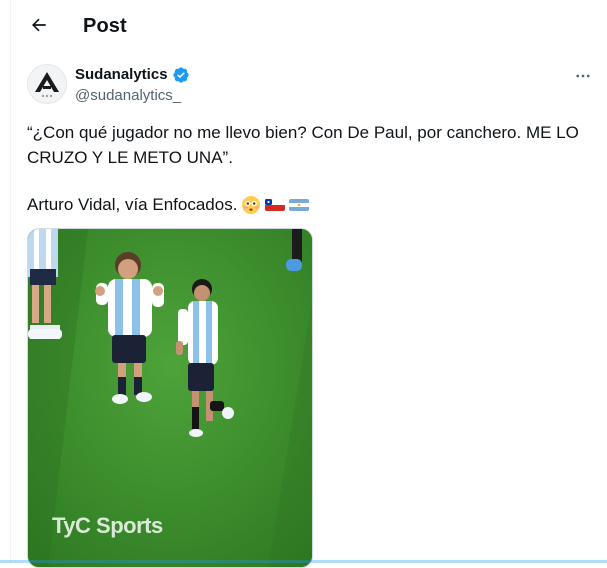  Describe the element at coordinates (275, 204) in the screenshot. I see `chile-flag-icon` at that location.